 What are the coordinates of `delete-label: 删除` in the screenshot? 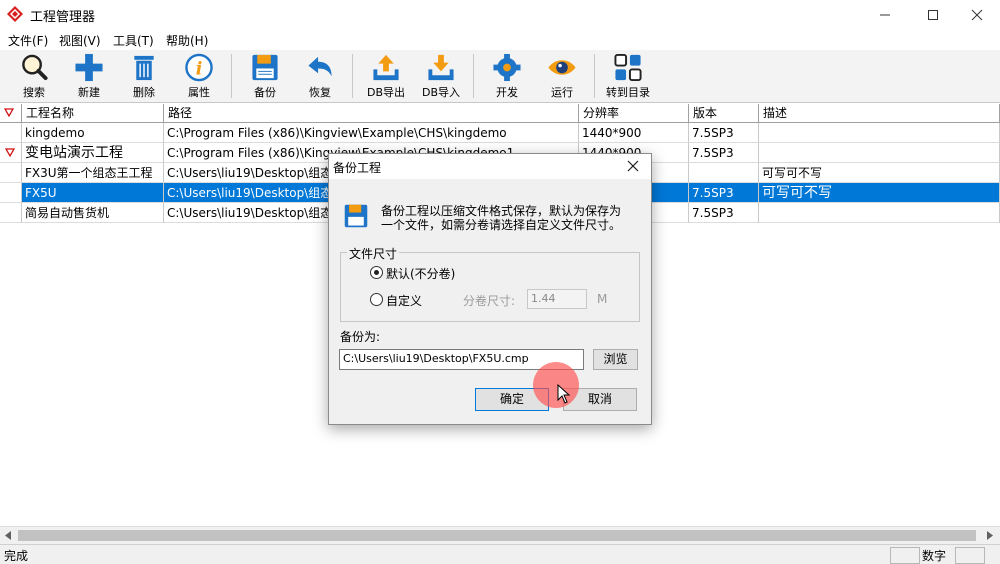 It's located at (144, 92).